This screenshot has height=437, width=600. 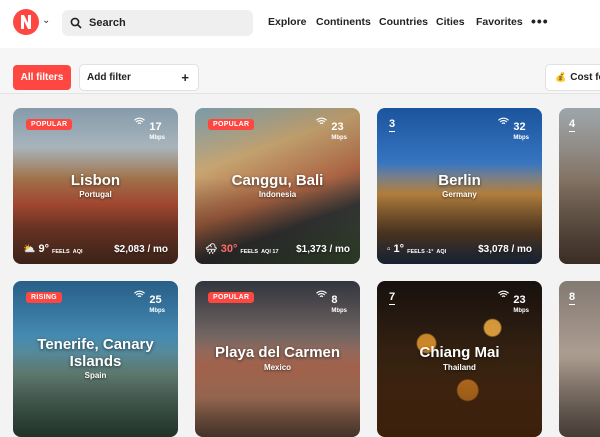 I want to click on city-card-playa-del-carmen: POPULAR 8 Mbps Playa del Carmen Mexico, so click(x=277, y=359).